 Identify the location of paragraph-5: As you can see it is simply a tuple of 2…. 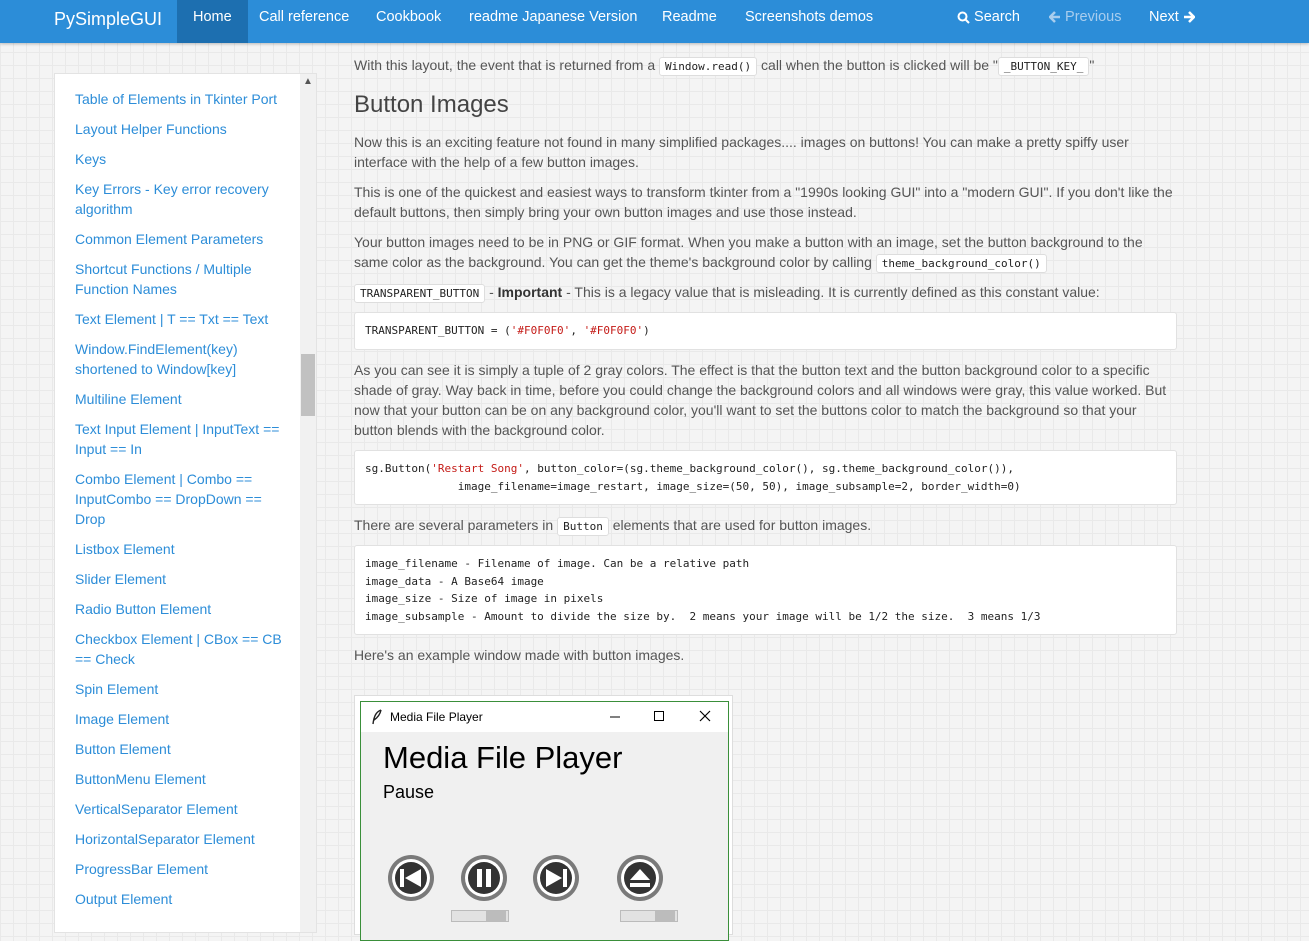
(760, 400).